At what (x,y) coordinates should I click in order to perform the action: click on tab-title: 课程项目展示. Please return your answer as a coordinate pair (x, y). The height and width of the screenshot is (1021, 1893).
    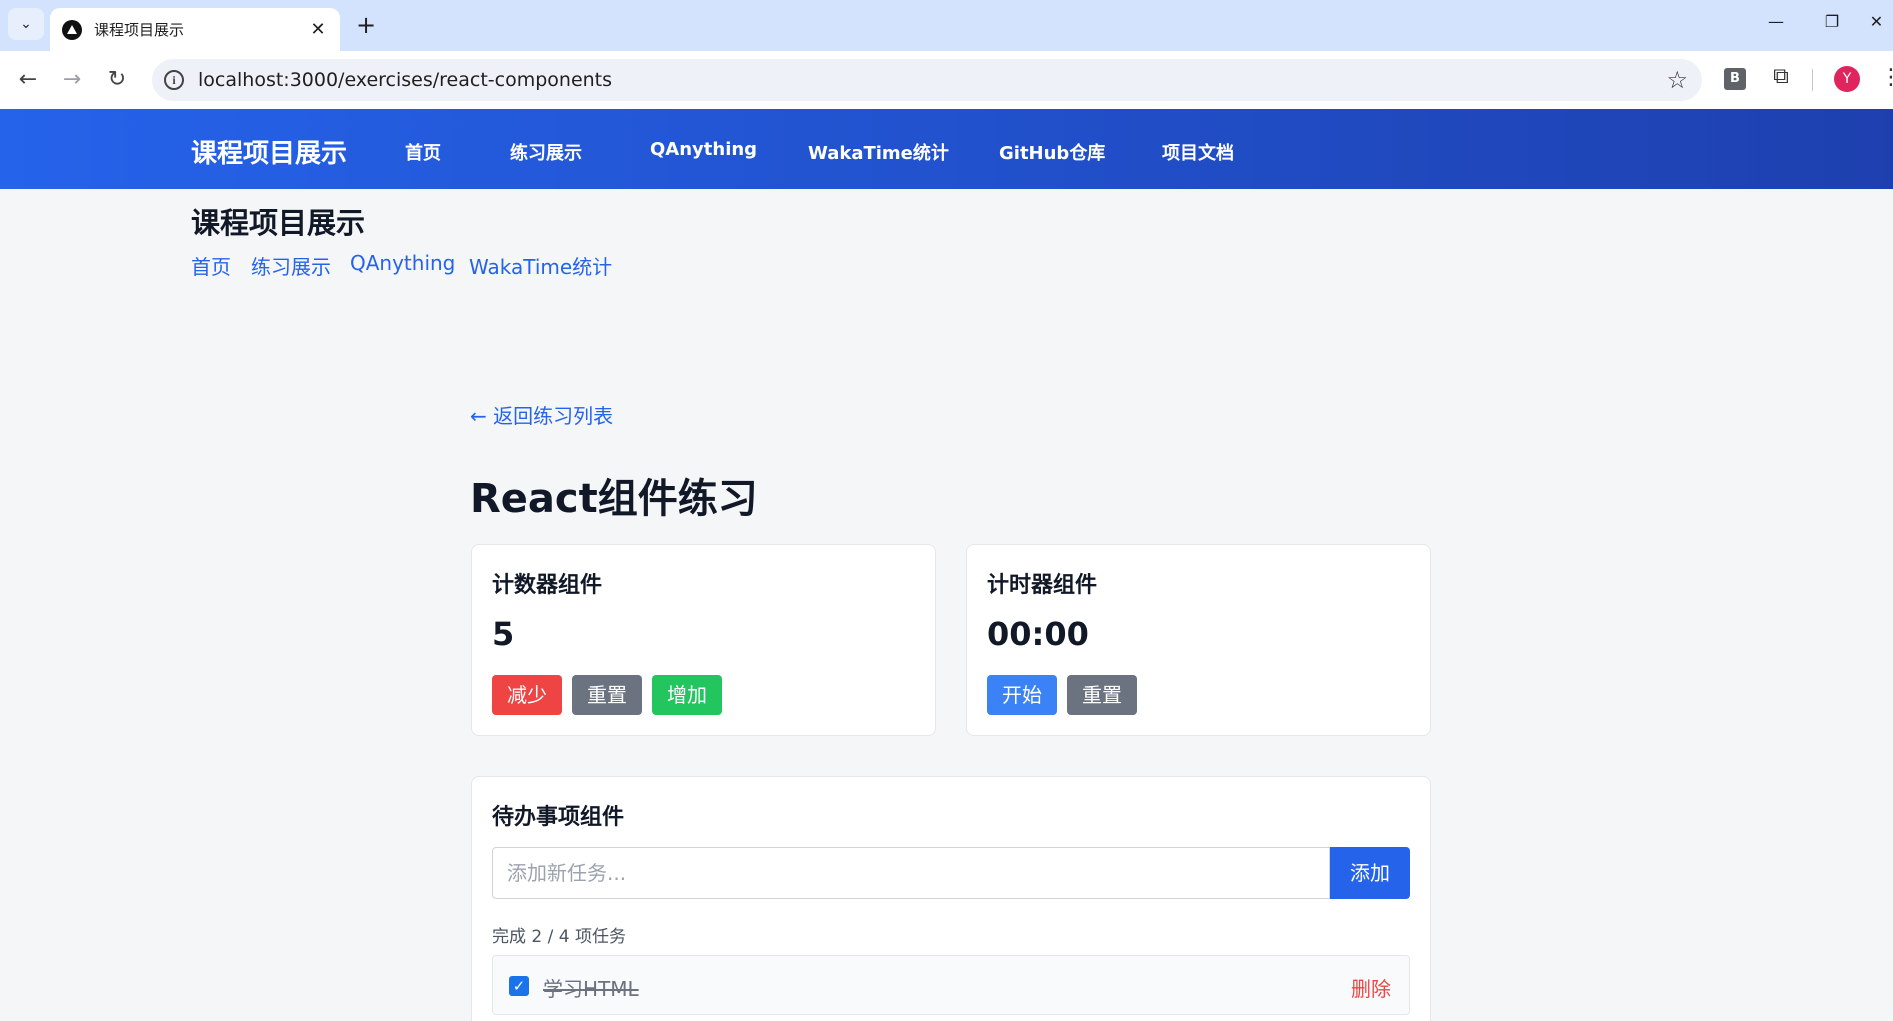
    Looking at the image, I should click on (139, 30).